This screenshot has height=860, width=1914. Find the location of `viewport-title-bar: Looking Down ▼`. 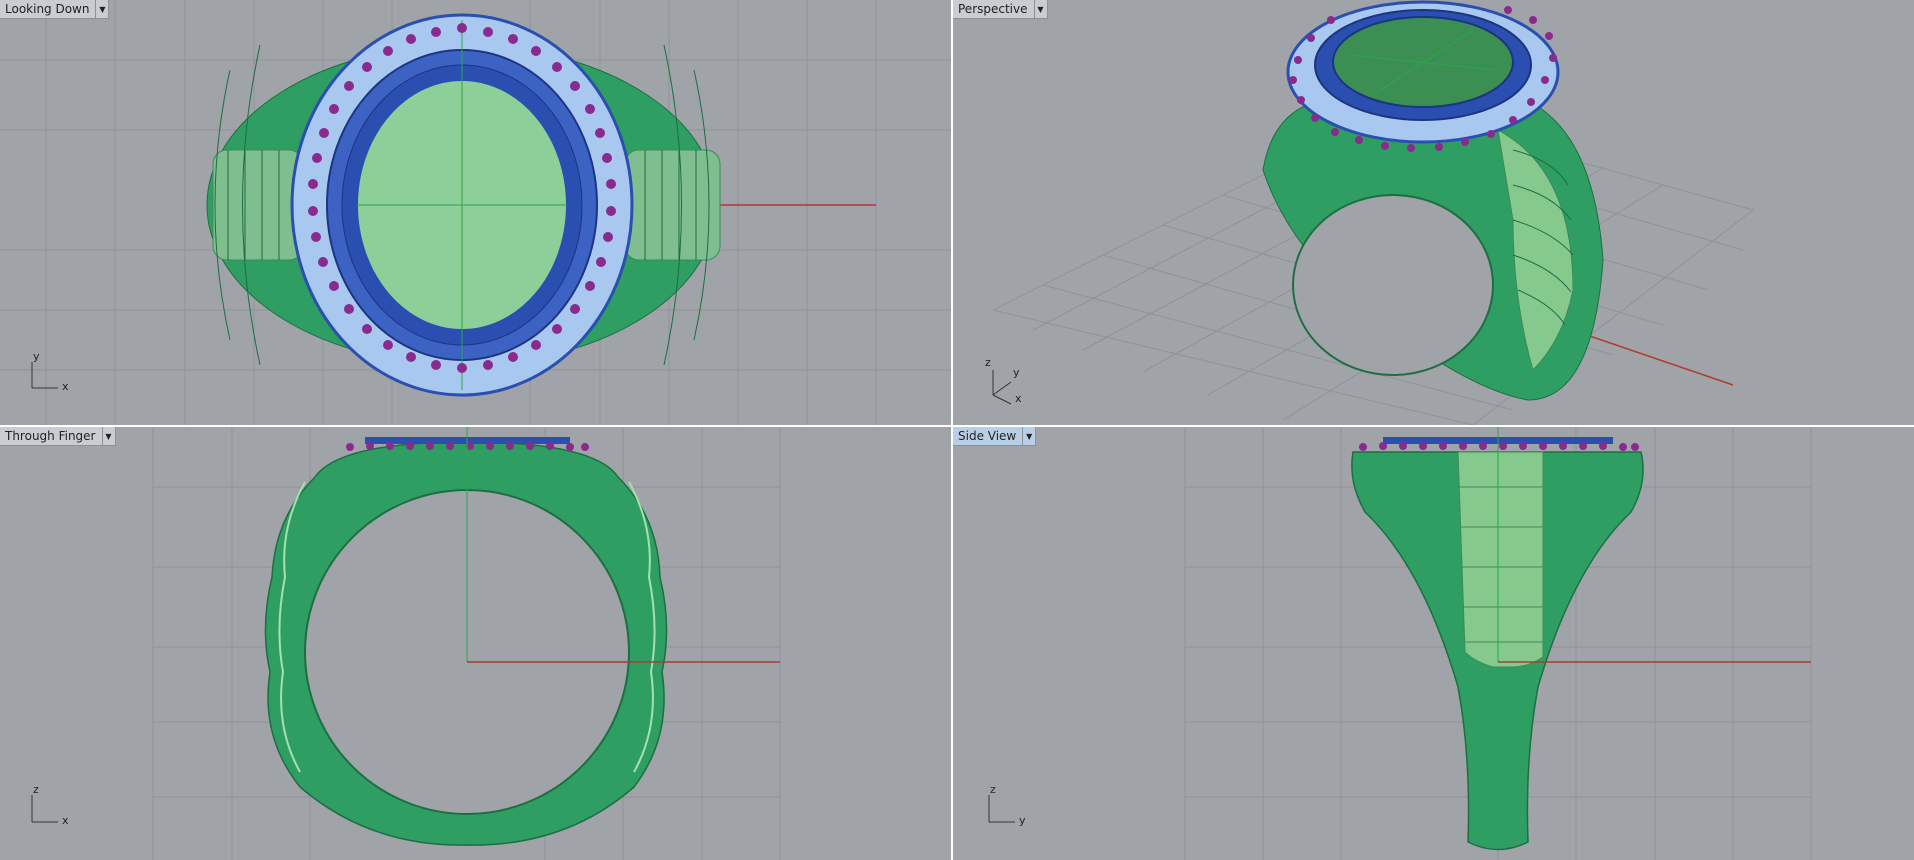

viewport-title-bar: Looking Down ▼ is located at coordinates (55, 9).